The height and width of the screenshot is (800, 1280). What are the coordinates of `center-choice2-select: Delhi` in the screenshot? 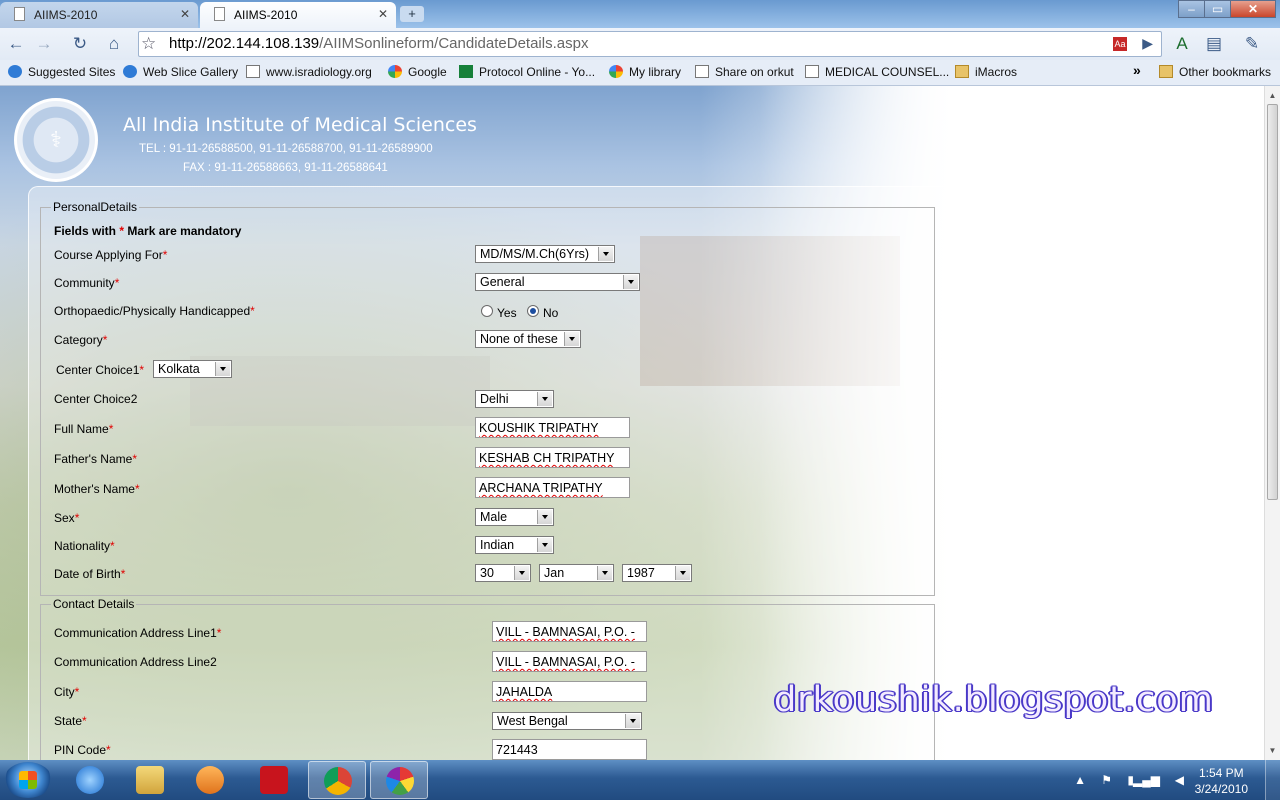 It's located at (514, 399).